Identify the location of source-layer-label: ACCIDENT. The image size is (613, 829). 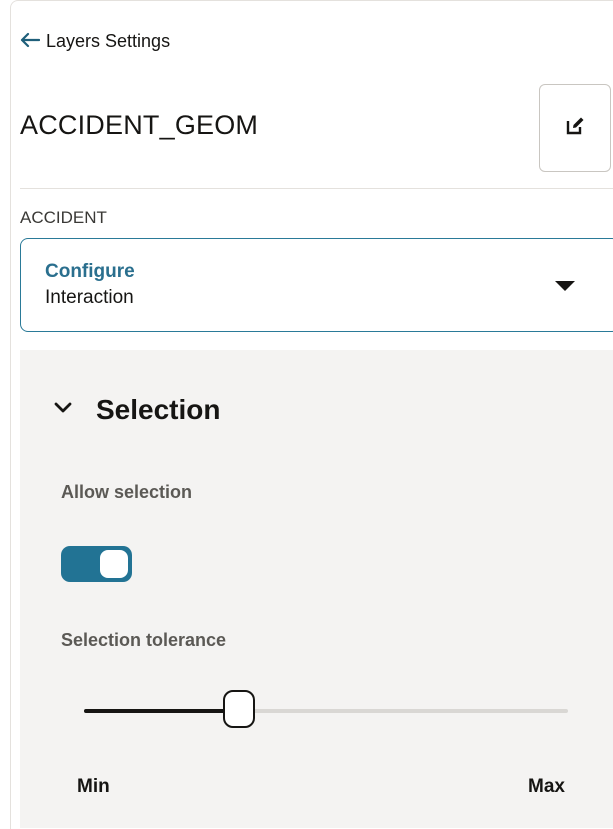
(63, 217).